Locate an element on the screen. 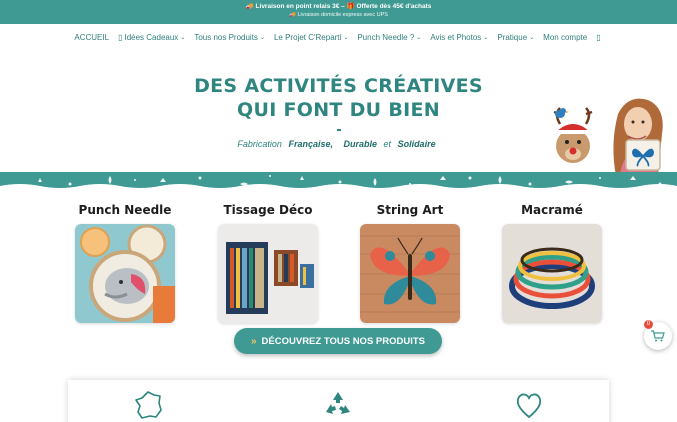  nav-item-label: ACCUEIL is located at coordinates (92, 37).